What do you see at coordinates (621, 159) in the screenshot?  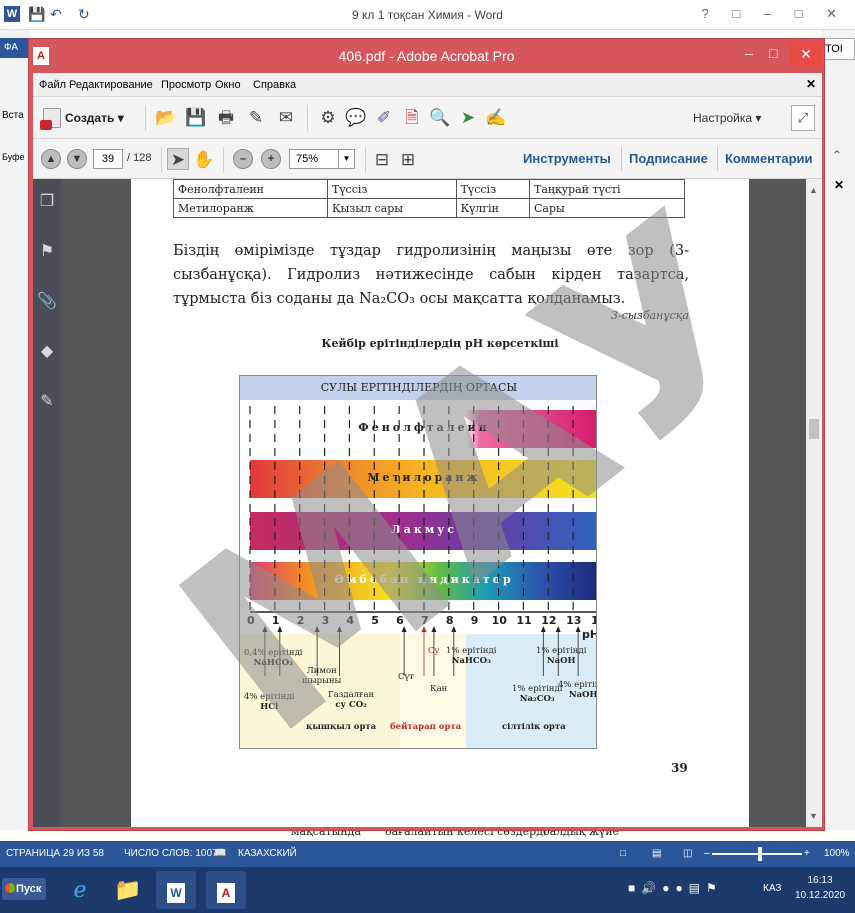 I see `nav-separator` at bounding box center [621, 159].